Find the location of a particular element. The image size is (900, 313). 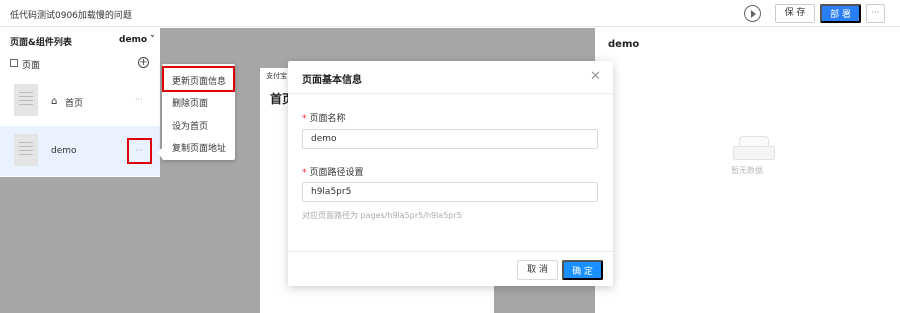

page-name: 首页 is located at coordinates (74, 104).